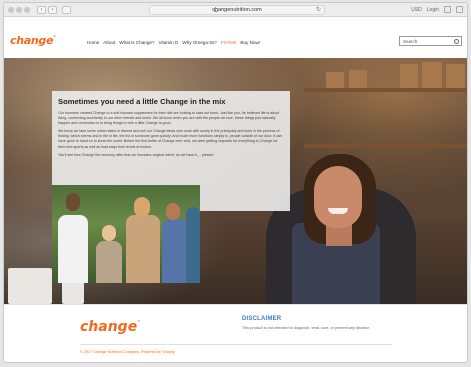 The image size is (471, 367). What do you see at coordinates (33, 40) in the screenshot?
I see `site-logo: change®` at bounding box center [33, 40].